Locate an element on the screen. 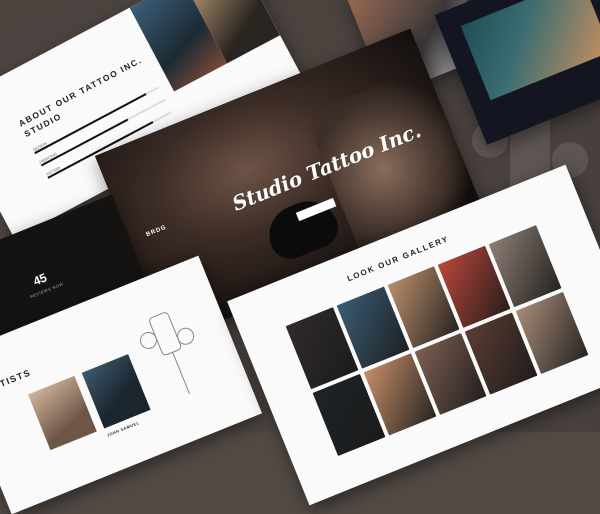 The height and width of the screenshot is (514, 600). artists-title: ARTISTS is located at coordinates (16, 381).